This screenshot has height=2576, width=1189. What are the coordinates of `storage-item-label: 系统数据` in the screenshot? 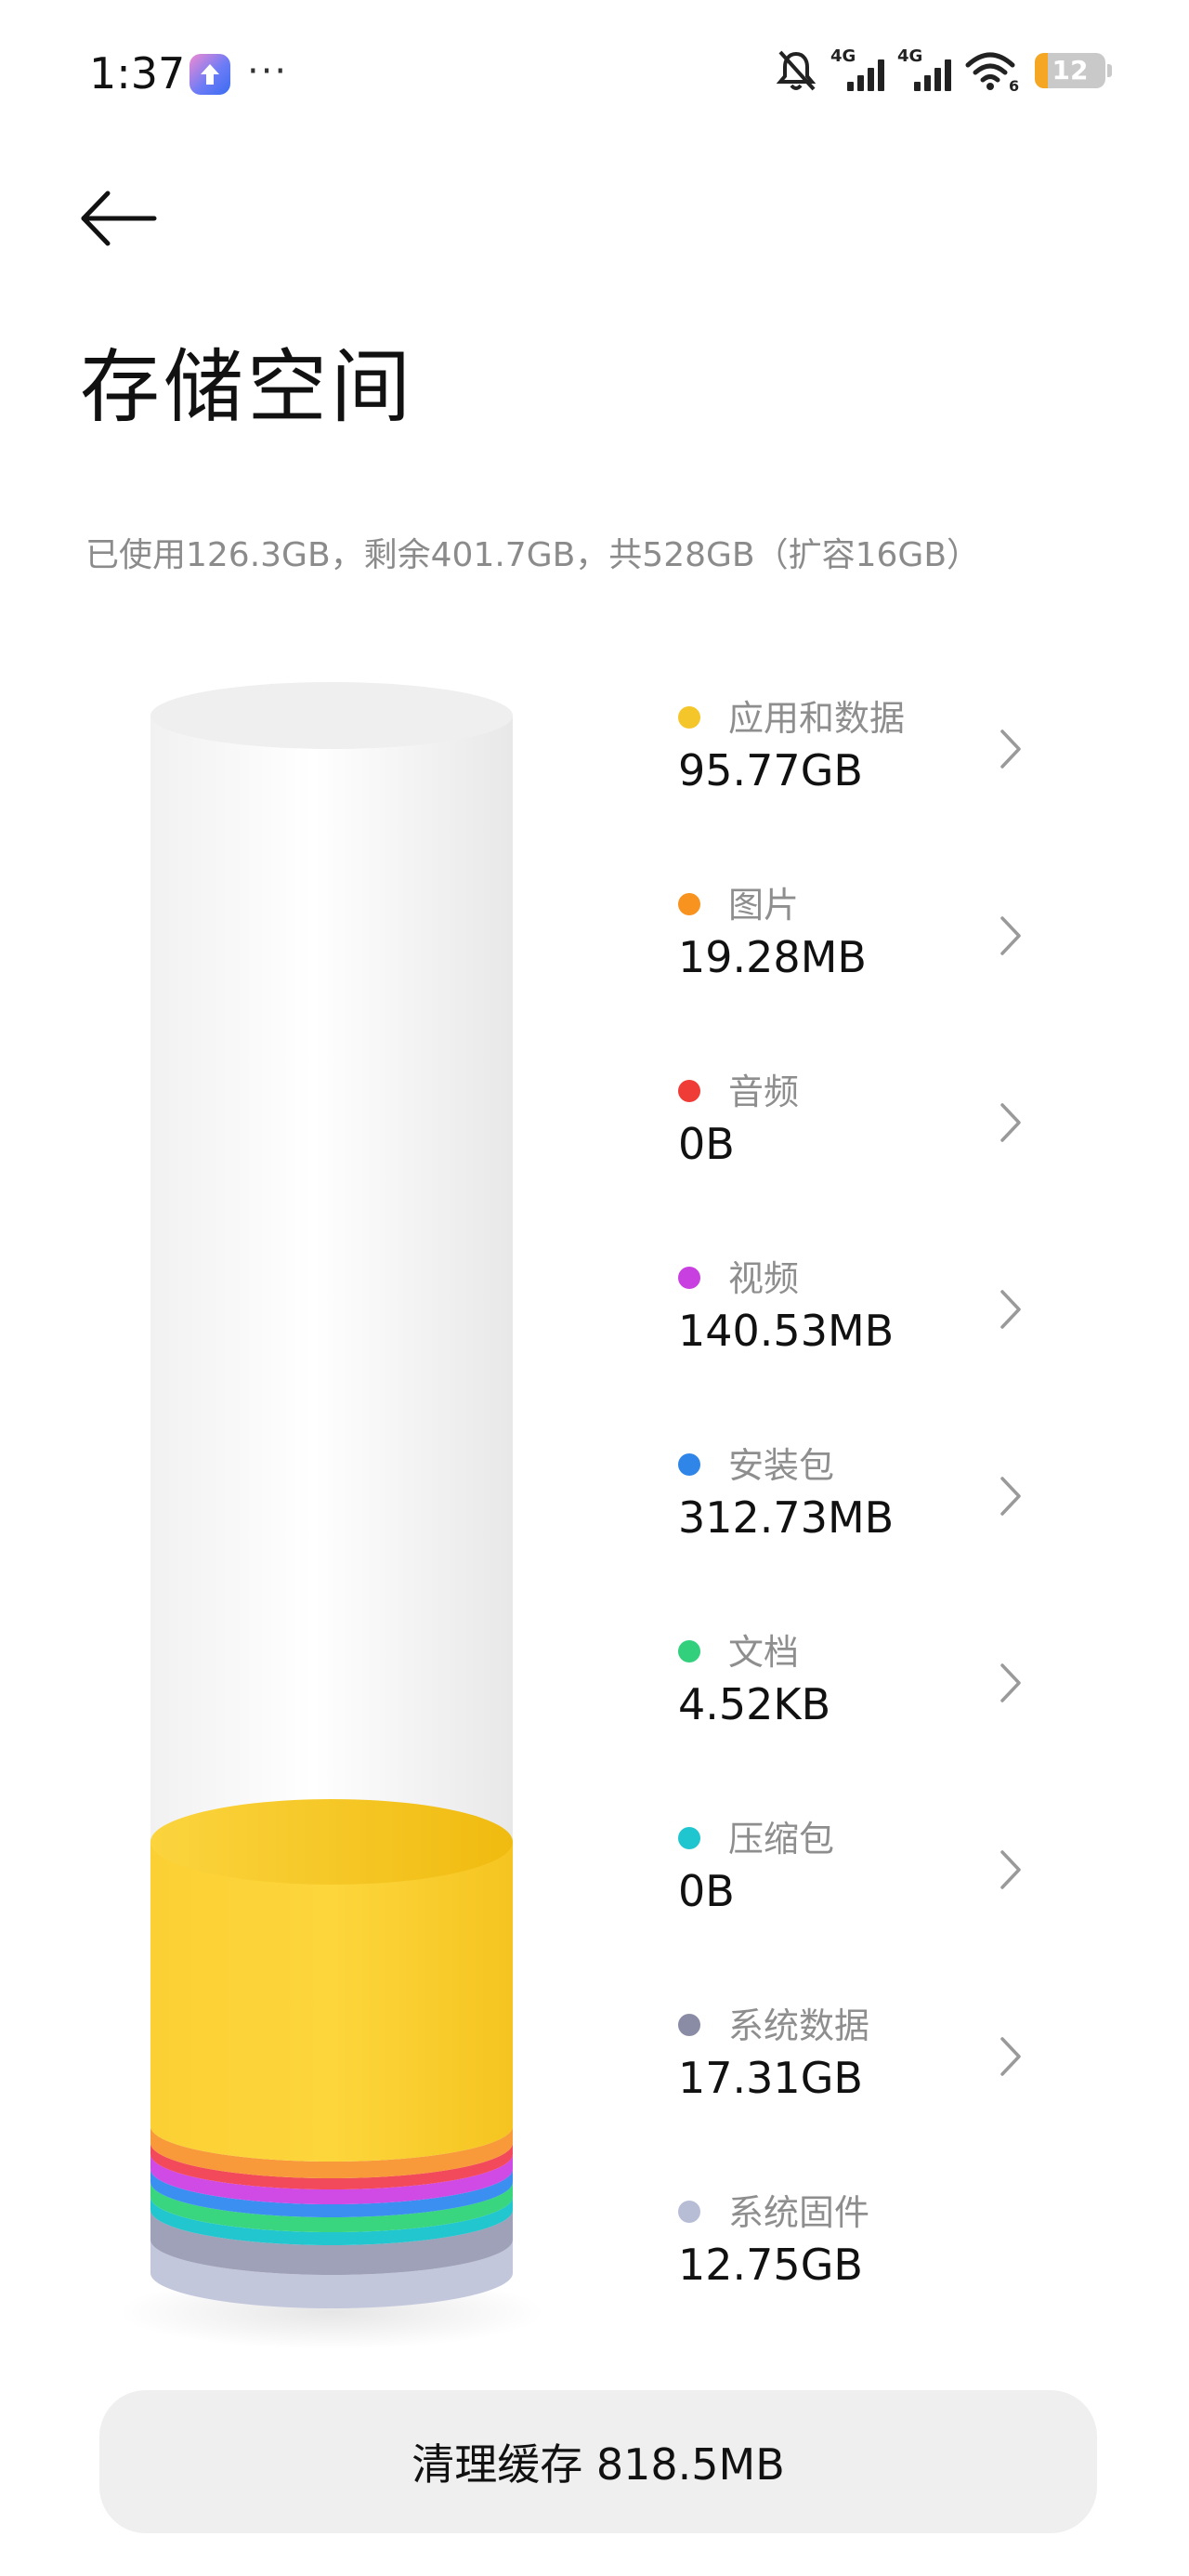 It's located at (799, 2025).